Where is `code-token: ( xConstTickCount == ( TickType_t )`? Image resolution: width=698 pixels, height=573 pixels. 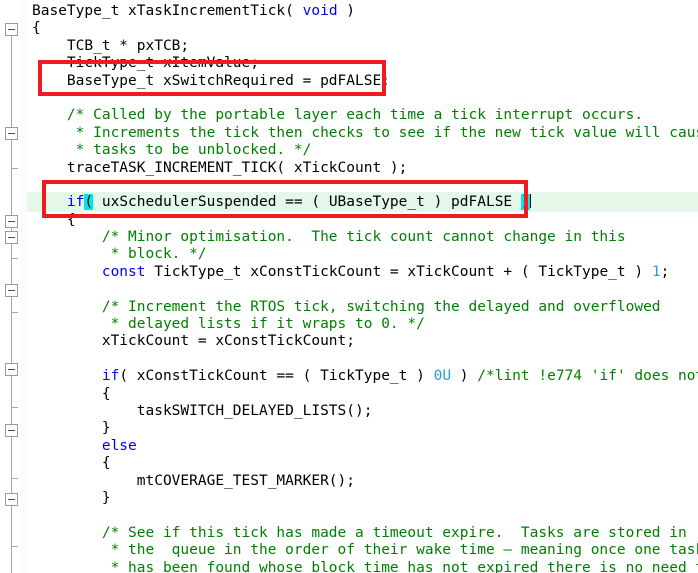 code-token: ( xConstTickCount == ( TickType_t ) is located at coordinates (276, 376).